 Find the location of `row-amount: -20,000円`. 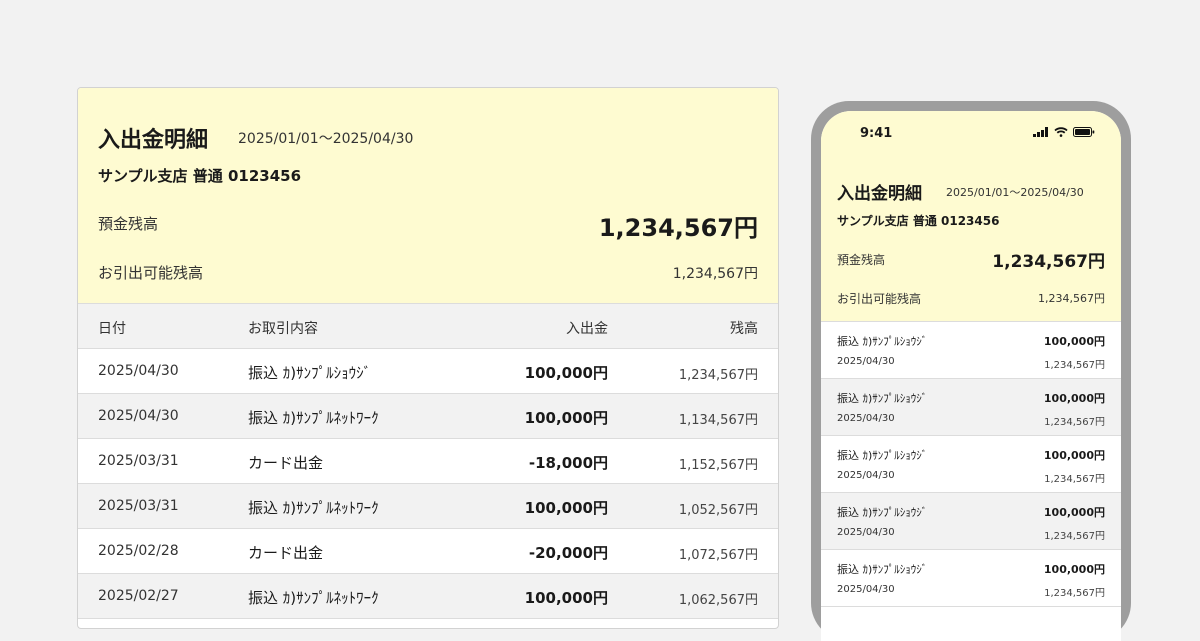

row-amount: -20,000円 is located at coordinates (568, 553).